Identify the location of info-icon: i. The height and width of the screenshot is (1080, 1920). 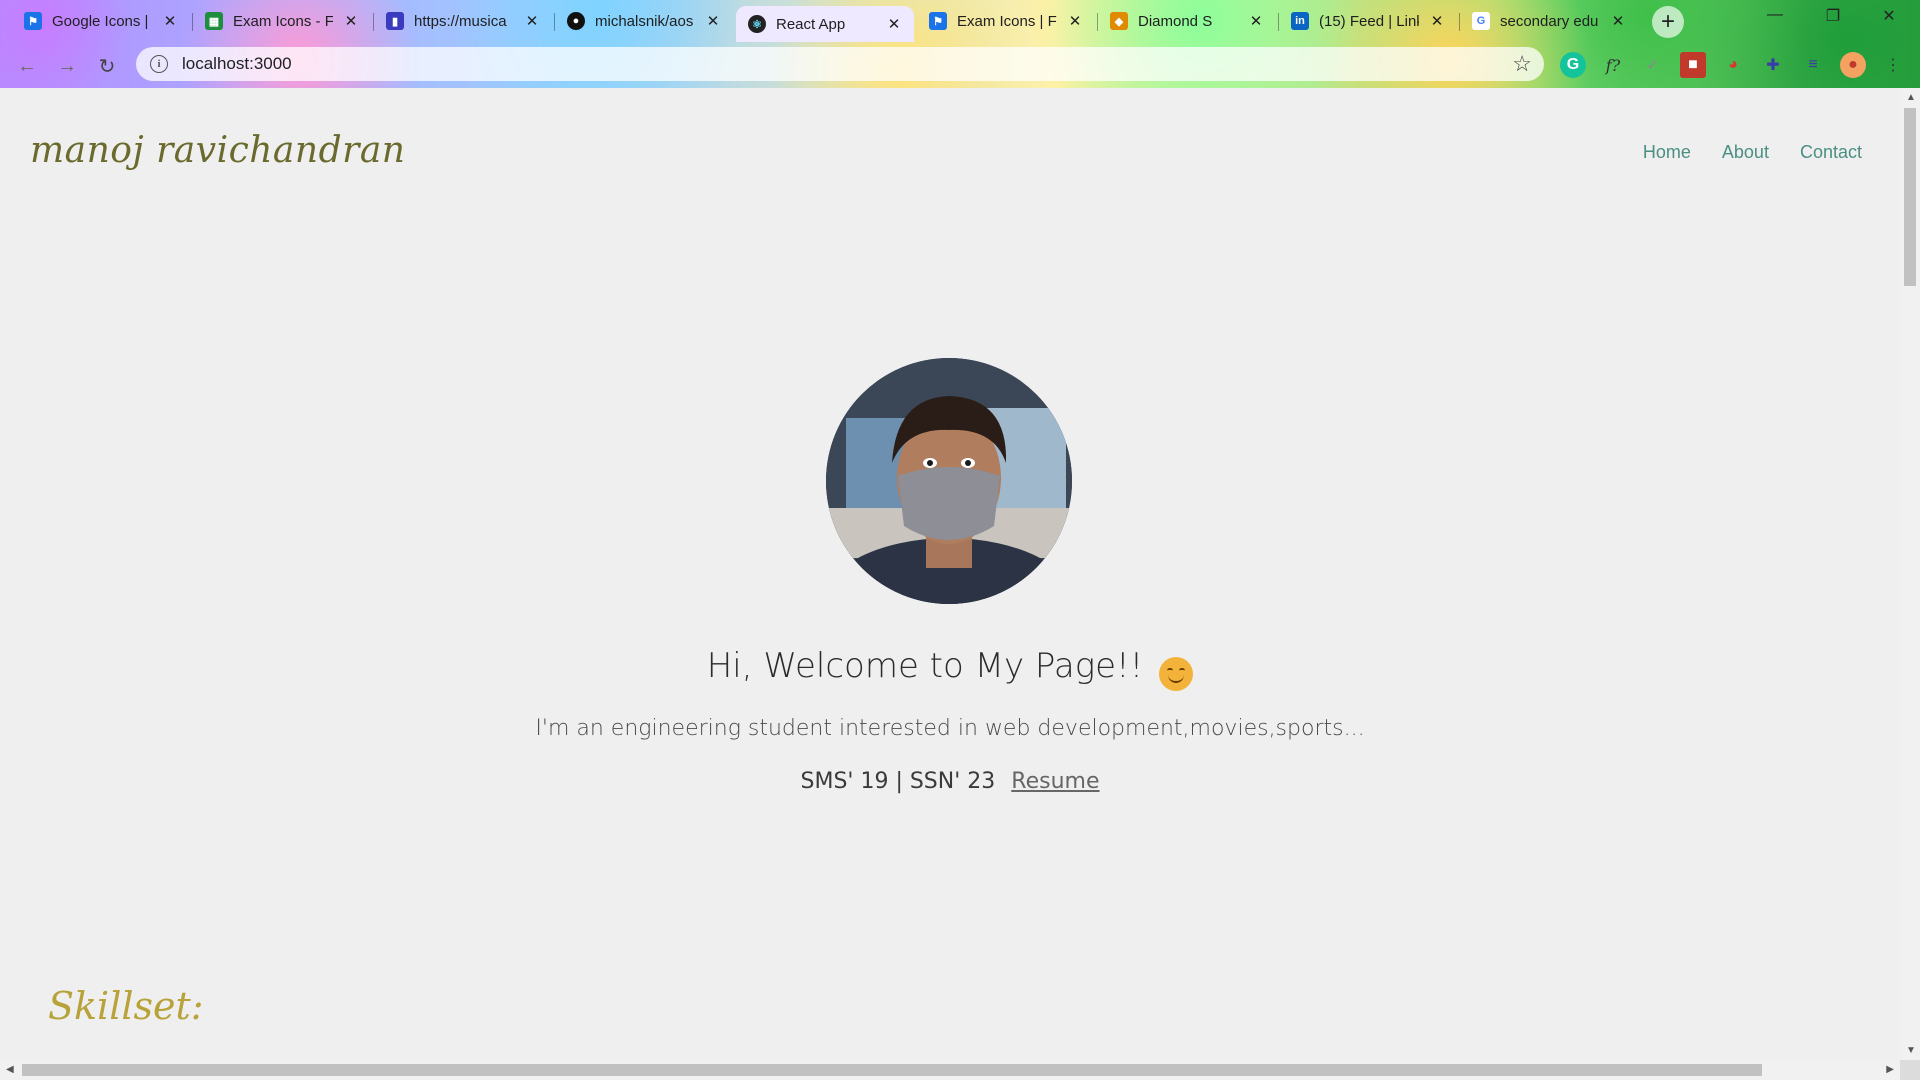
(159, 64).